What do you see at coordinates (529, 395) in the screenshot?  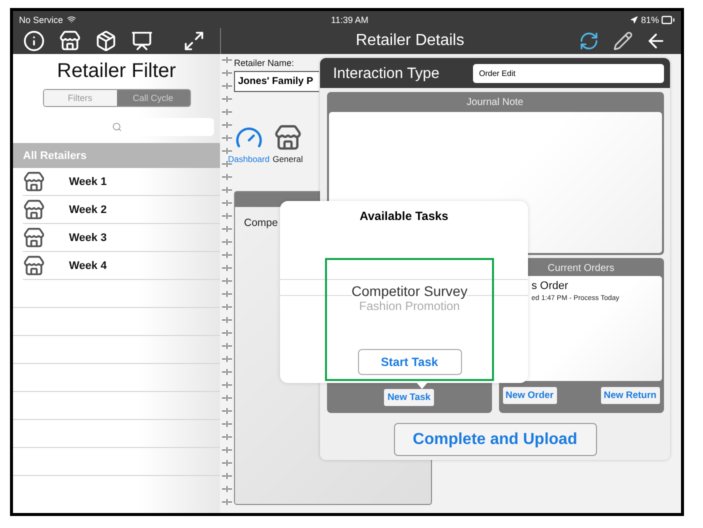 I see `order-button: New Order` at bounding box center [529, 395].